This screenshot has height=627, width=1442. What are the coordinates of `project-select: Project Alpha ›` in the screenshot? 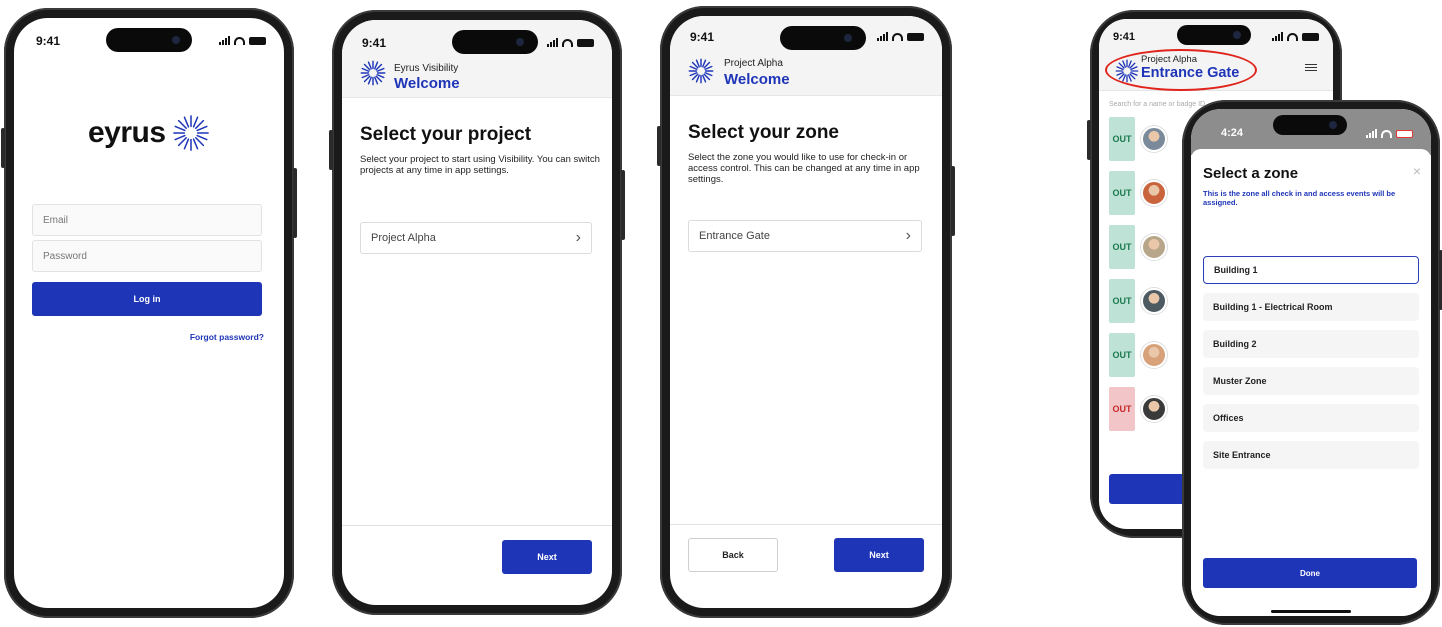 It's located at (476, 238).